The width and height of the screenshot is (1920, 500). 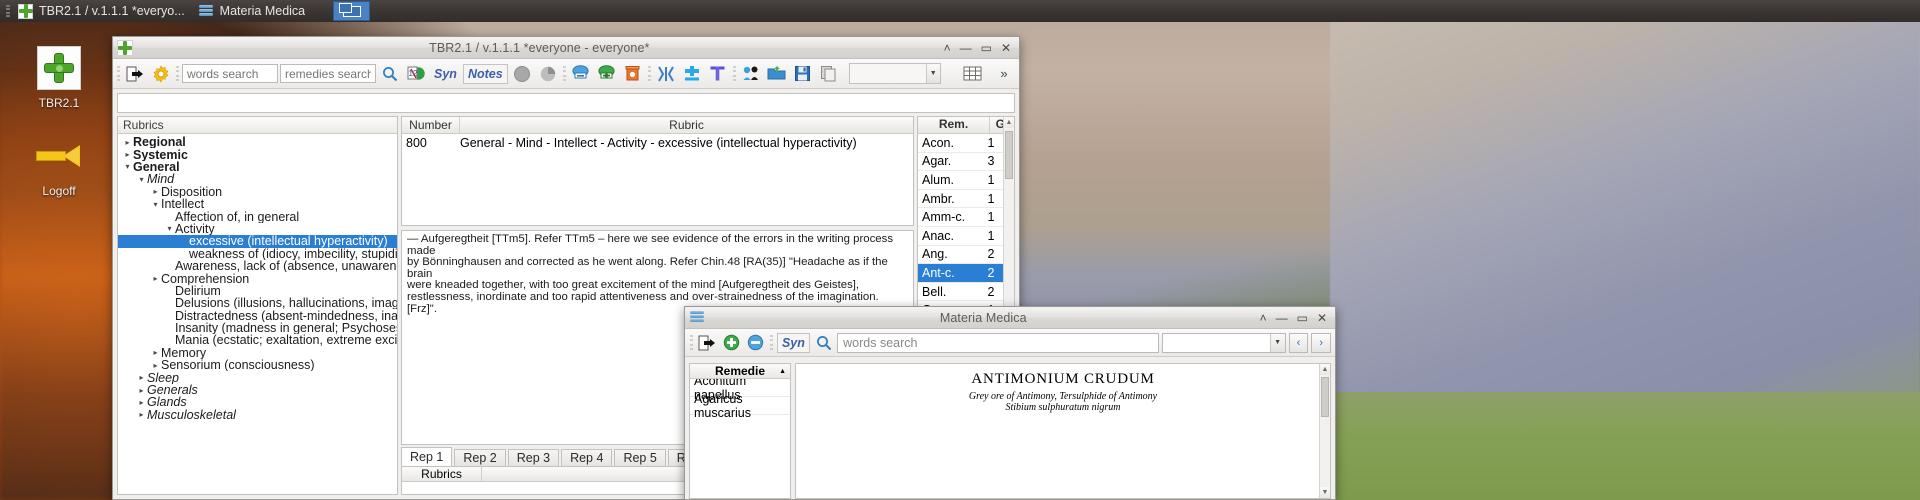 I want to click on repertory-icon: 12, so click(x=416, y=74).